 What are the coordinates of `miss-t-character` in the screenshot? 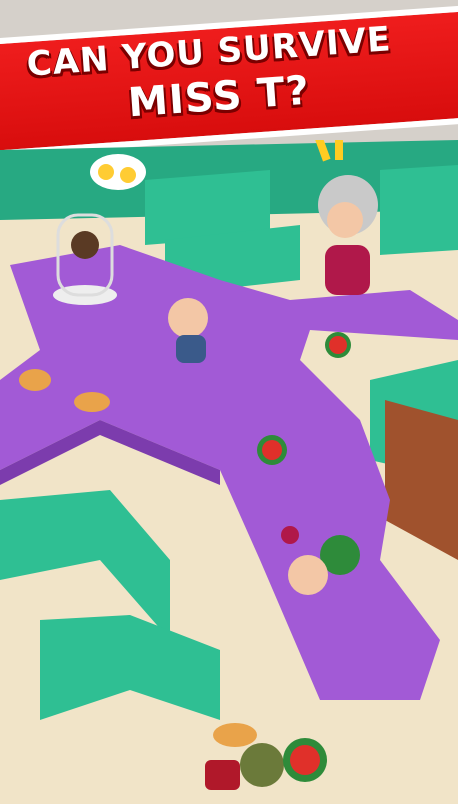 It's located at (348, 235).